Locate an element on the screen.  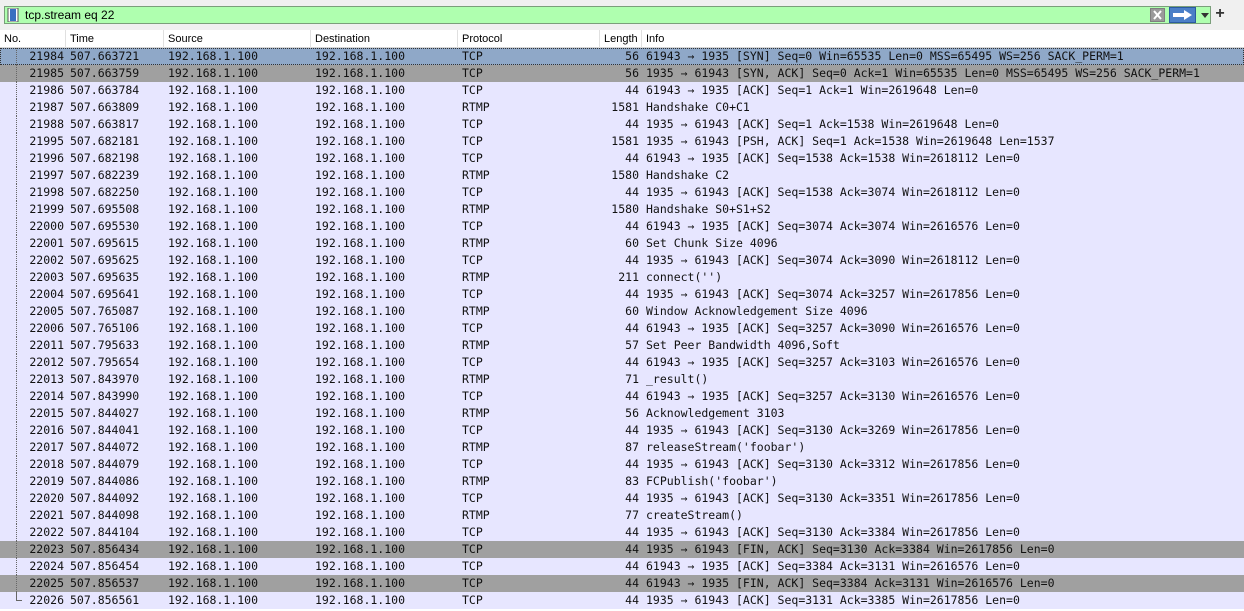
apply-filter-button is located at coordinates (1182, 15).